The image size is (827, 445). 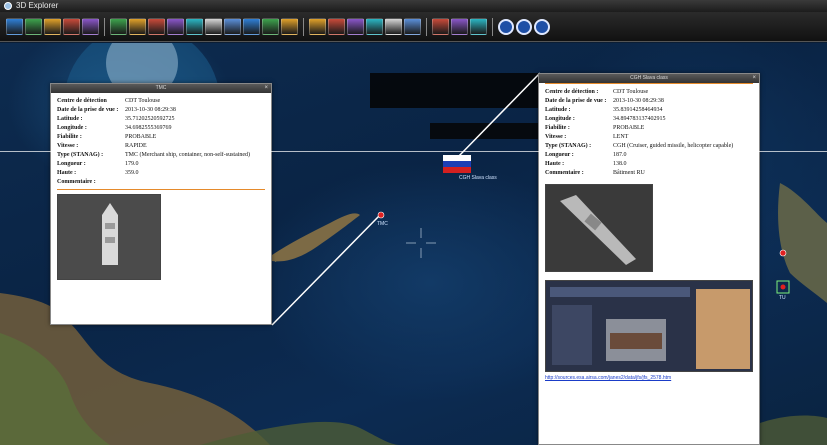 I want to click on refresh-icon, so click(x=194, y=26).